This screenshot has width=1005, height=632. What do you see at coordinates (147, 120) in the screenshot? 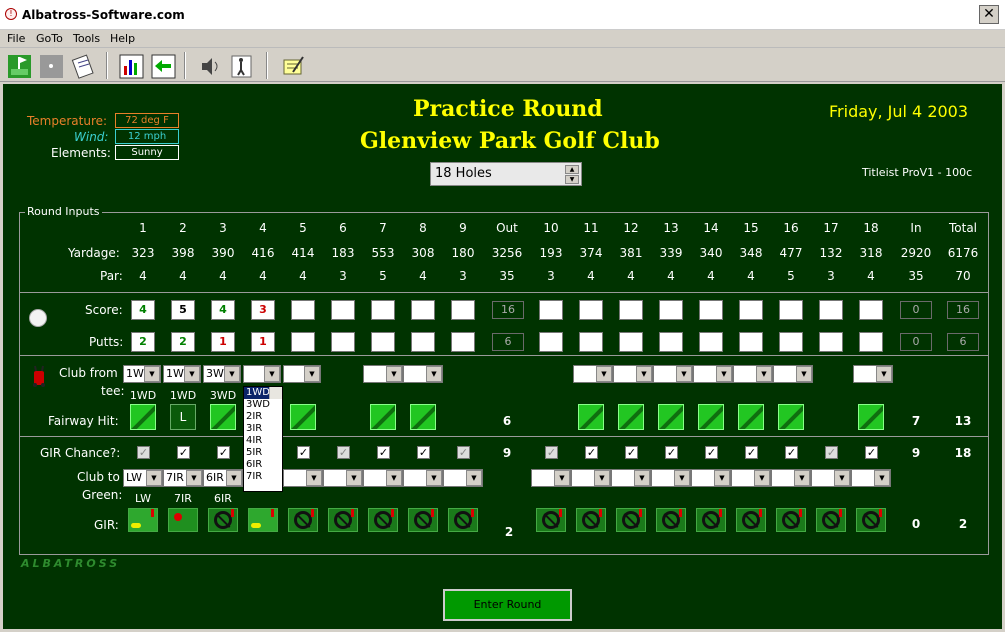
I see `temperature-field: 72 deg F` at bounding box center [147, 120].